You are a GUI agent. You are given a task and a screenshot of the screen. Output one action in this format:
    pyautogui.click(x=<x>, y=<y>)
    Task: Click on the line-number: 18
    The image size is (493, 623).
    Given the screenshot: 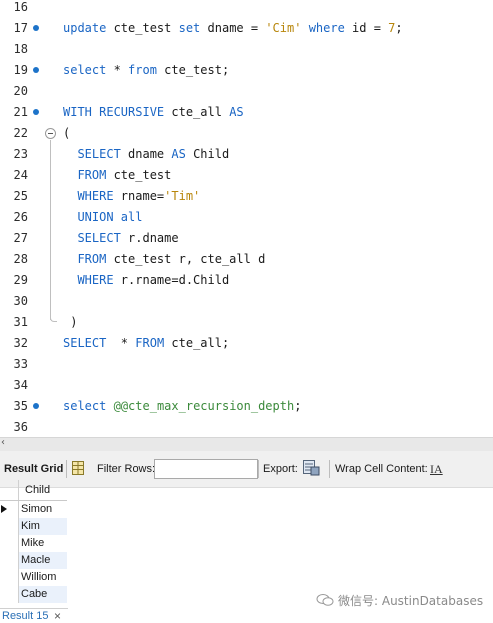 What is the action you would take?
    pyautogui.click(x=20, y=49)
    